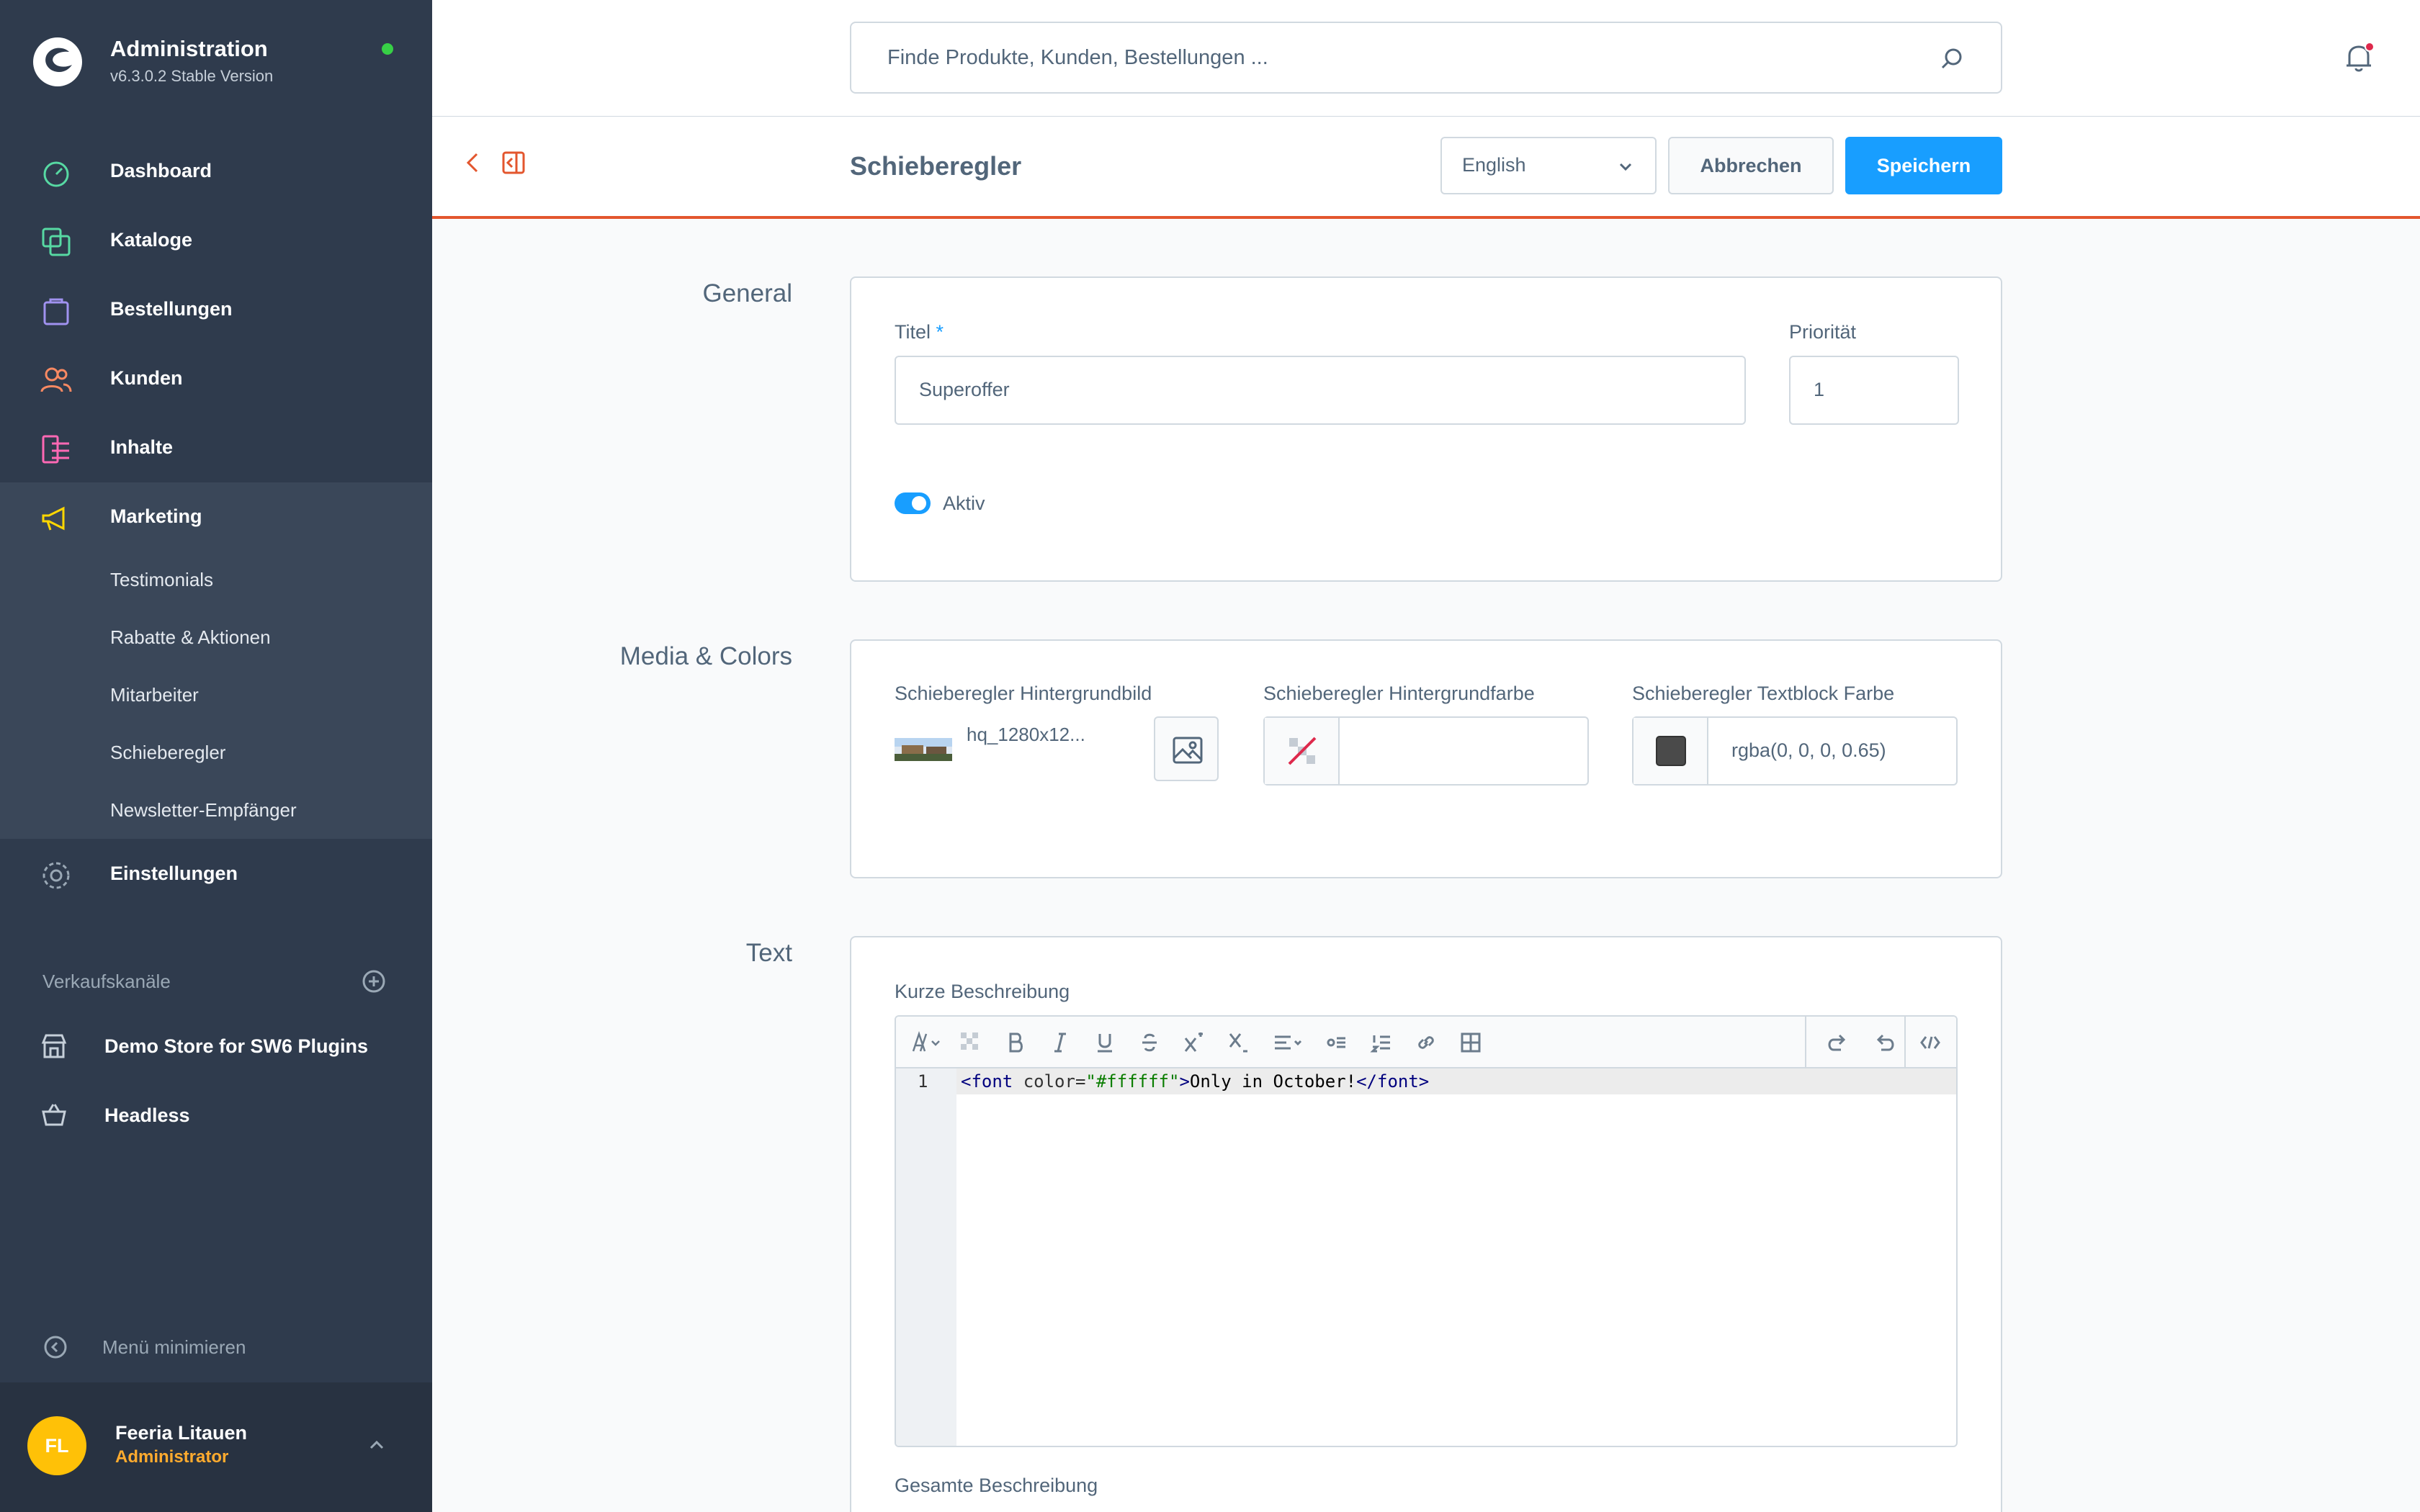 This screenshot has height=1512, width=2420. Describe the element at coordinates (376, 1445) in the screenshot. I see `chevron-up-icon` at that location.